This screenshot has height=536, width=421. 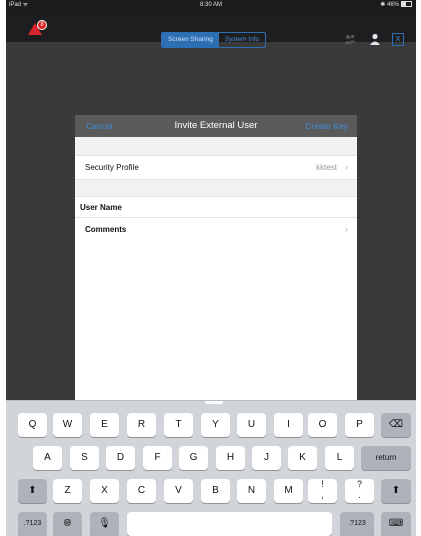 I want to click on security-profile-label: Security Profile, so click(x=112, y=167).